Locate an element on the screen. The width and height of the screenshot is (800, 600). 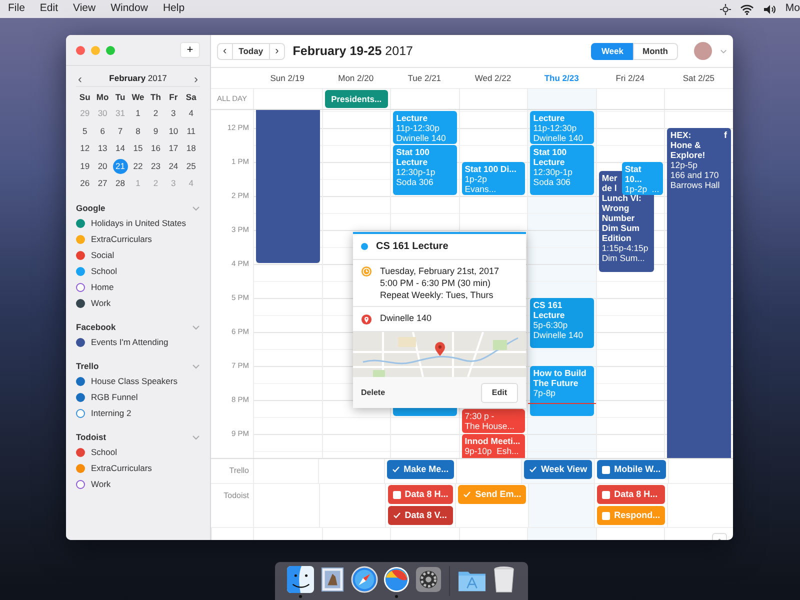
calendar-day: 26 is located at coordinates (84, 184).